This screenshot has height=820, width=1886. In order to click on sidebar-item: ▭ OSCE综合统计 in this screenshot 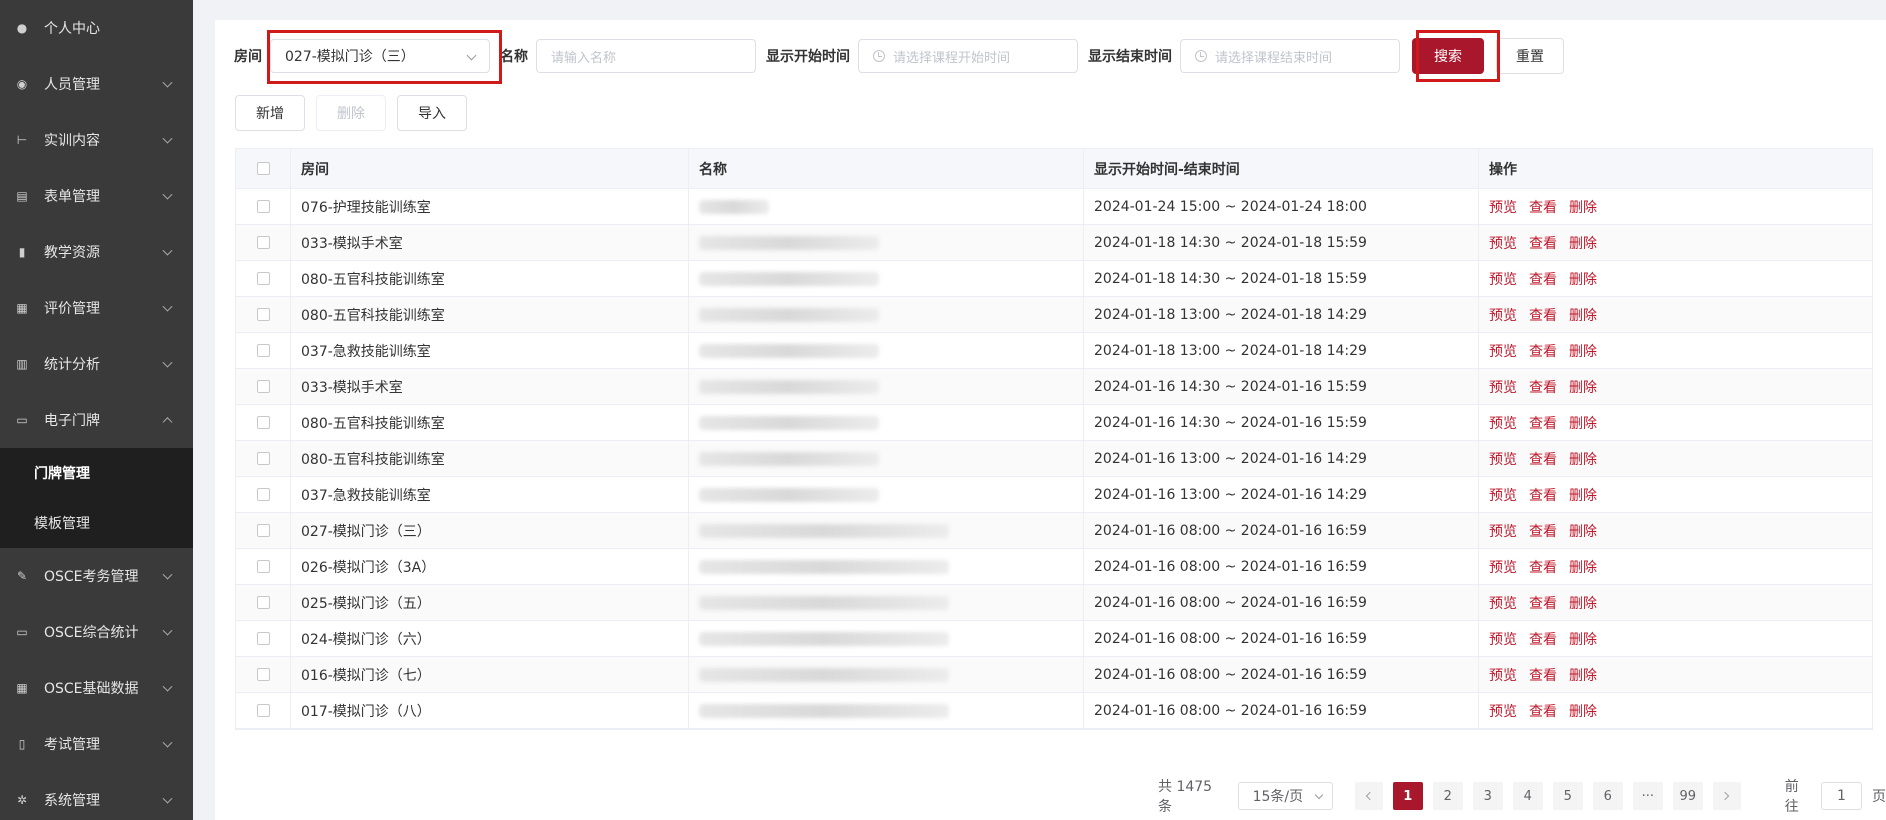, I will do `click(96, 632)`.